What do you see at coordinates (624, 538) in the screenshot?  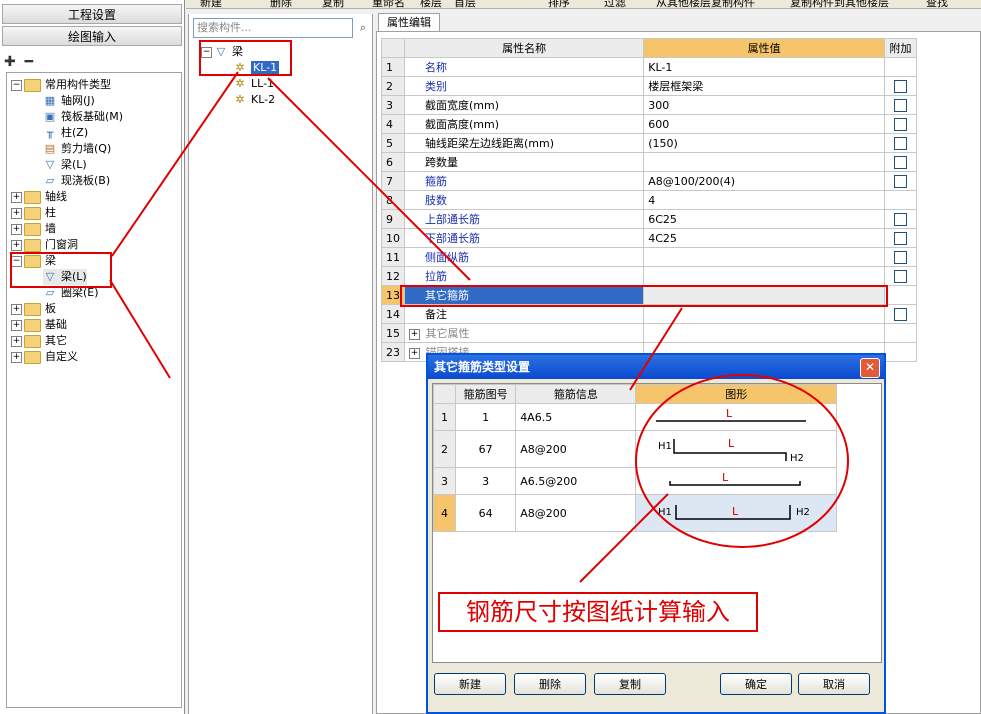 I see `arrow-note-to-shape` at bounding box center [624, 538].